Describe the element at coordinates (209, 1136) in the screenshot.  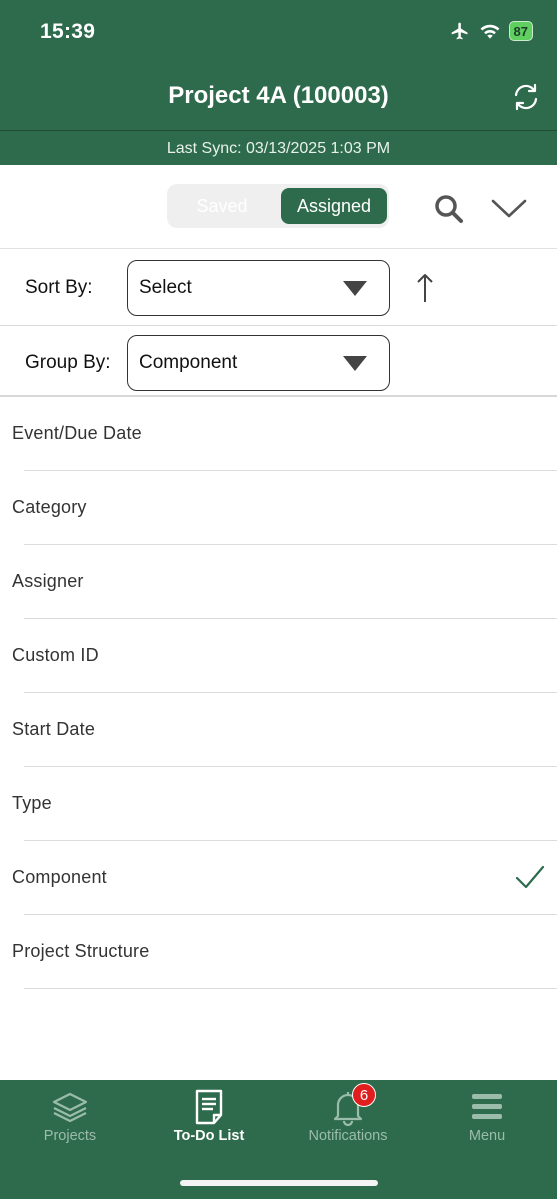
I see `tab-todo-list-label: To-Do List` at that location.